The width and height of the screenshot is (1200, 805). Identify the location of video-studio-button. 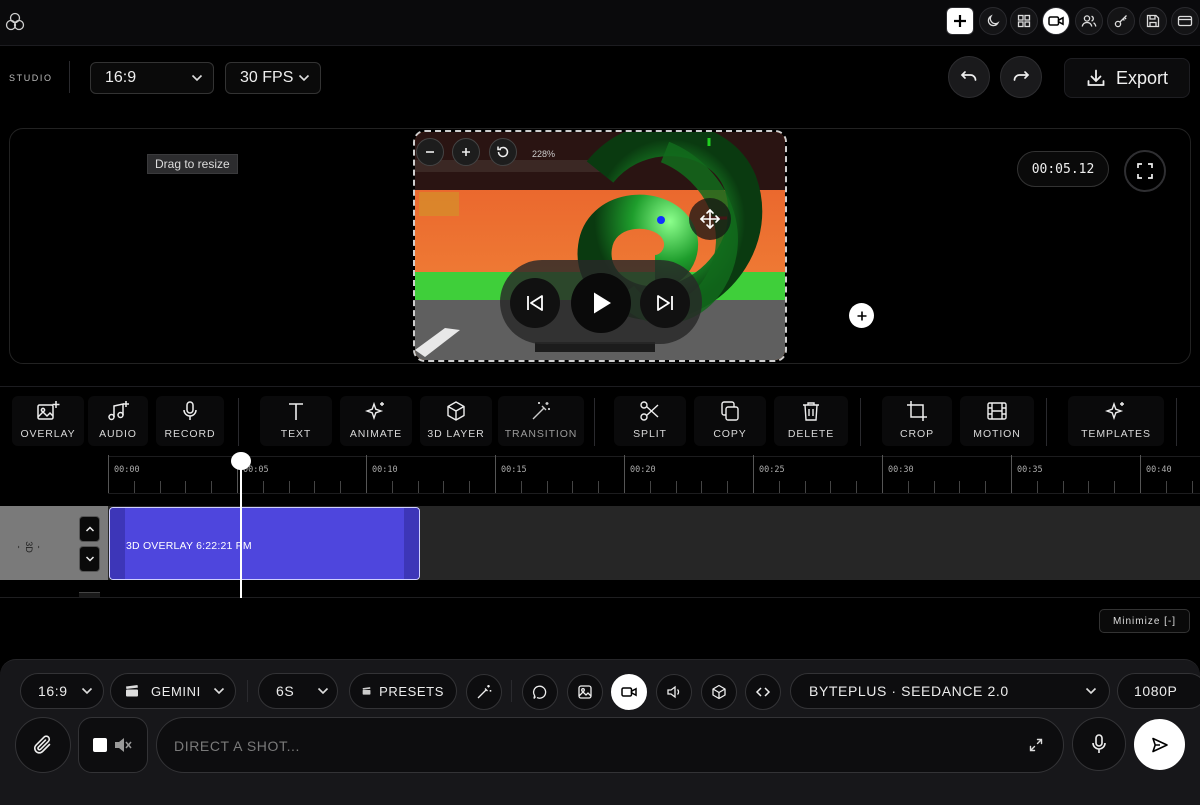
(1056, 21).